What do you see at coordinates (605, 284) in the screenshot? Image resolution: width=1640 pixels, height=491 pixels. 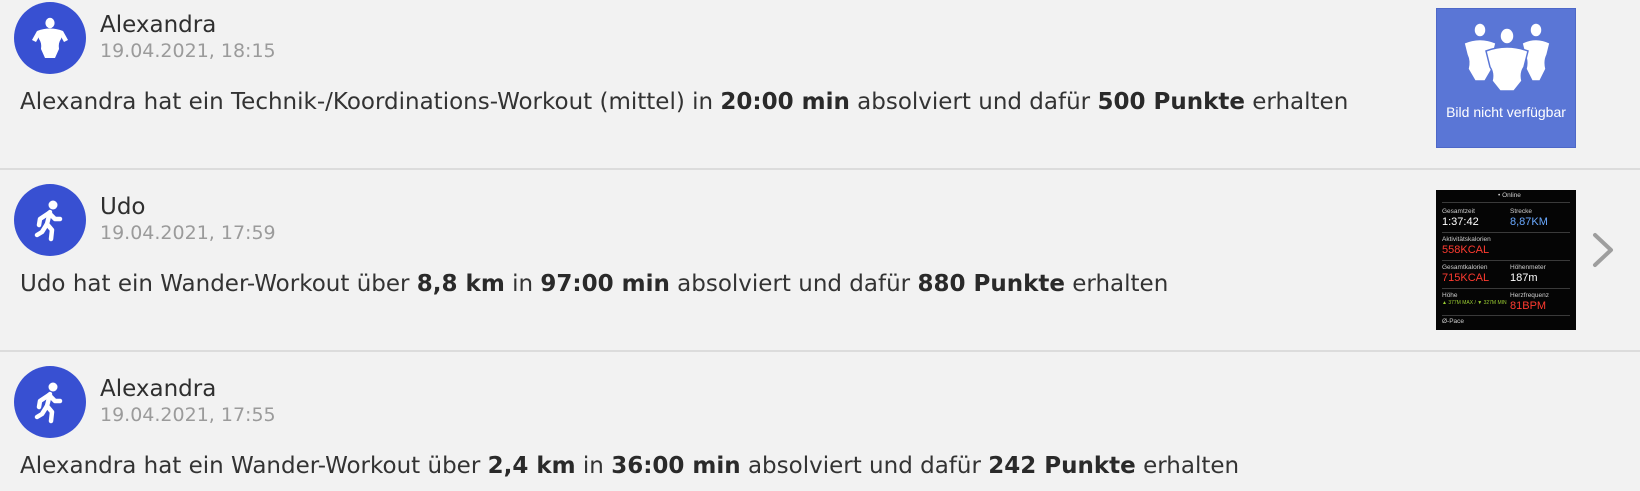 I see `duration-value: 97:00 min` at bounding box center [605, 284].